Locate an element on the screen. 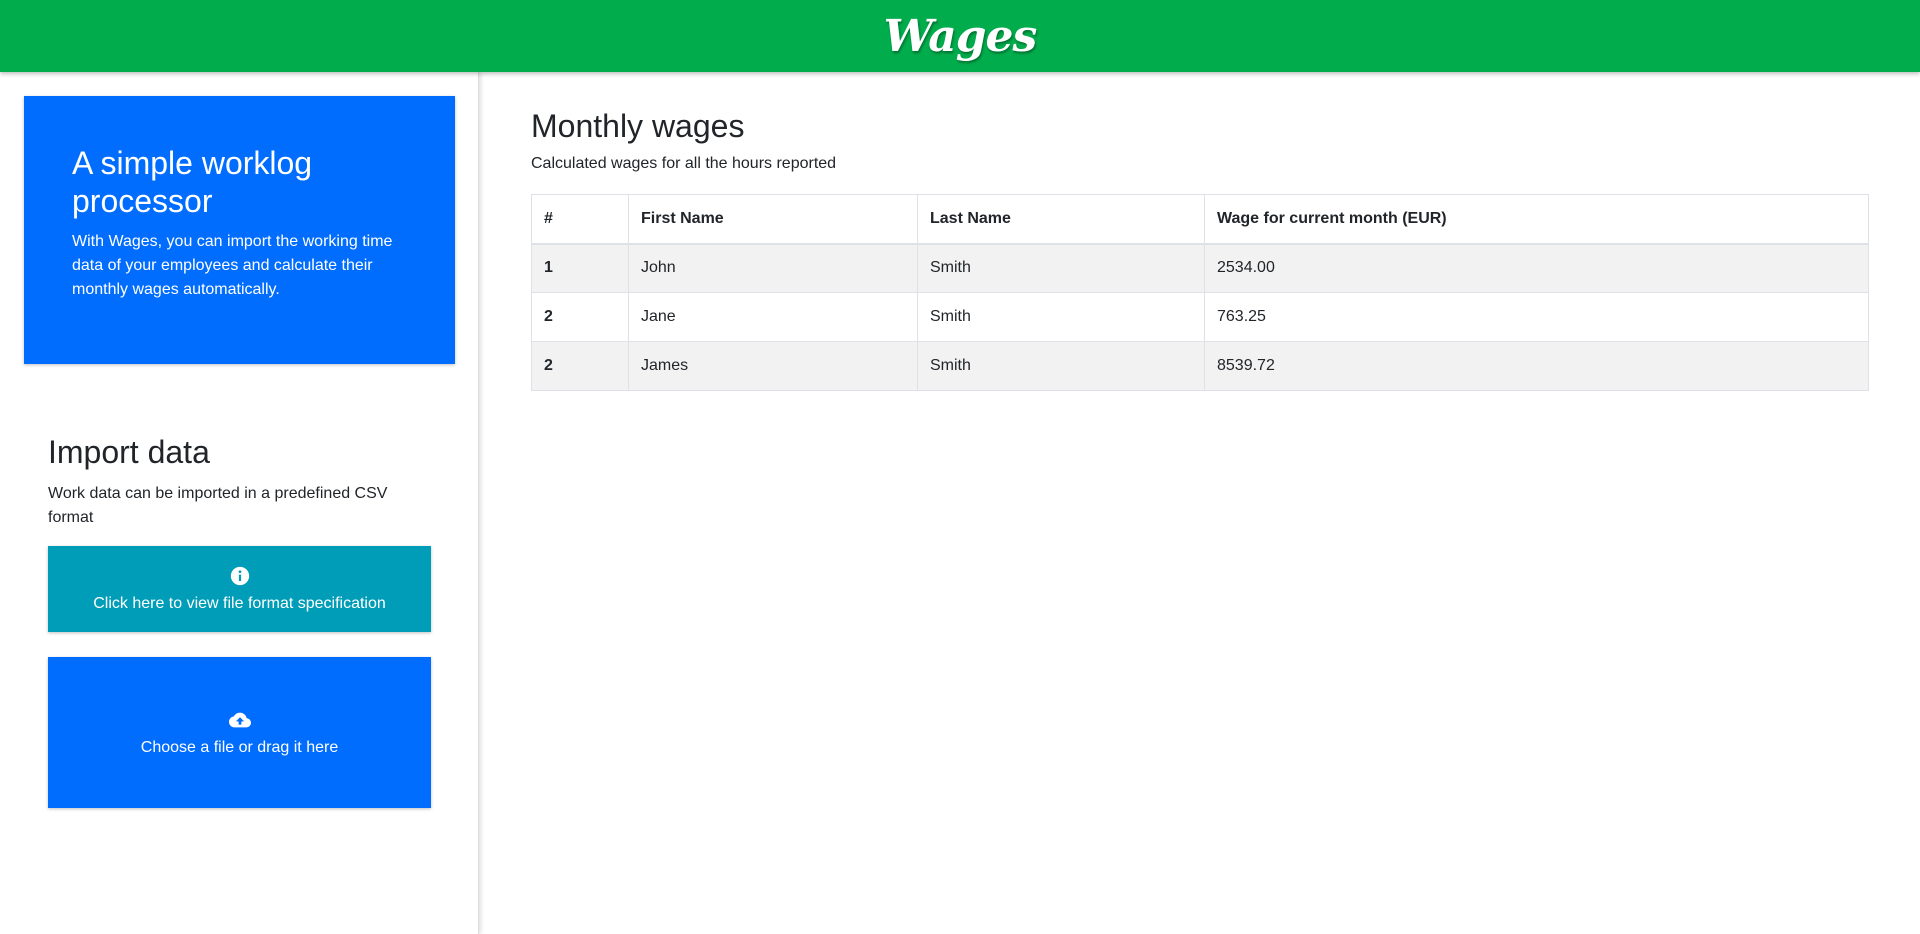 The image size is (1920, 934). table-row: 1 John Smith 2534.00 is located at coordinates (1200, 268).